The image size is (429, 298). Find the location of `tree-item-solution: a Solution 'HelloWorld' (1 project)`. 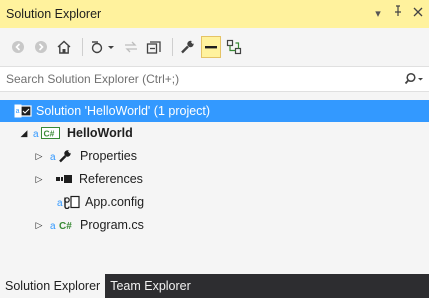

tree-item-solution: a Solution 'HelloWorld' (1 project) is located at coordinates (214, 111).